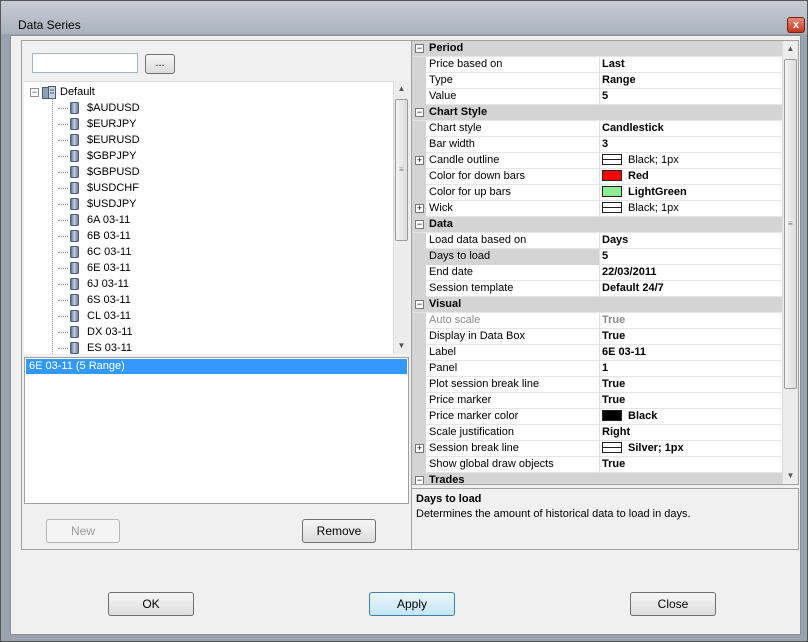  What do you see at coordinates (690, 145) in the screenshot?
I see `property-value: 3` at bounding box center [690, 145].